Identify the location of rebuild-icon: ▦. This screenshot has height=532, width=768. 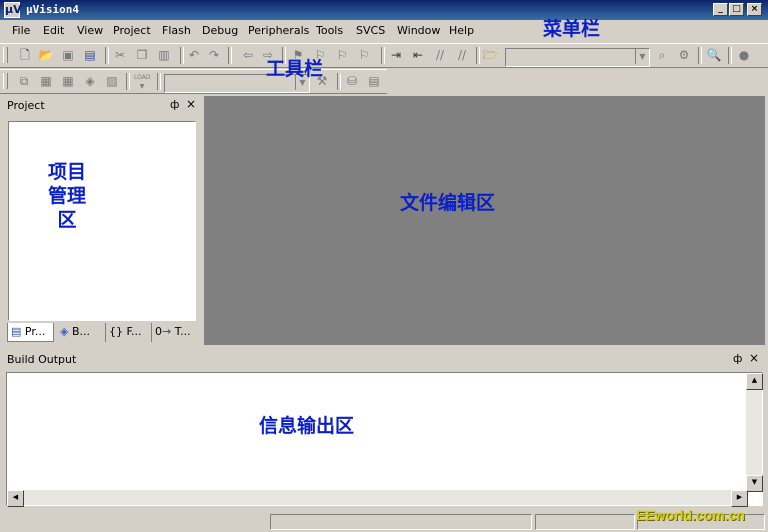
(68, 81).